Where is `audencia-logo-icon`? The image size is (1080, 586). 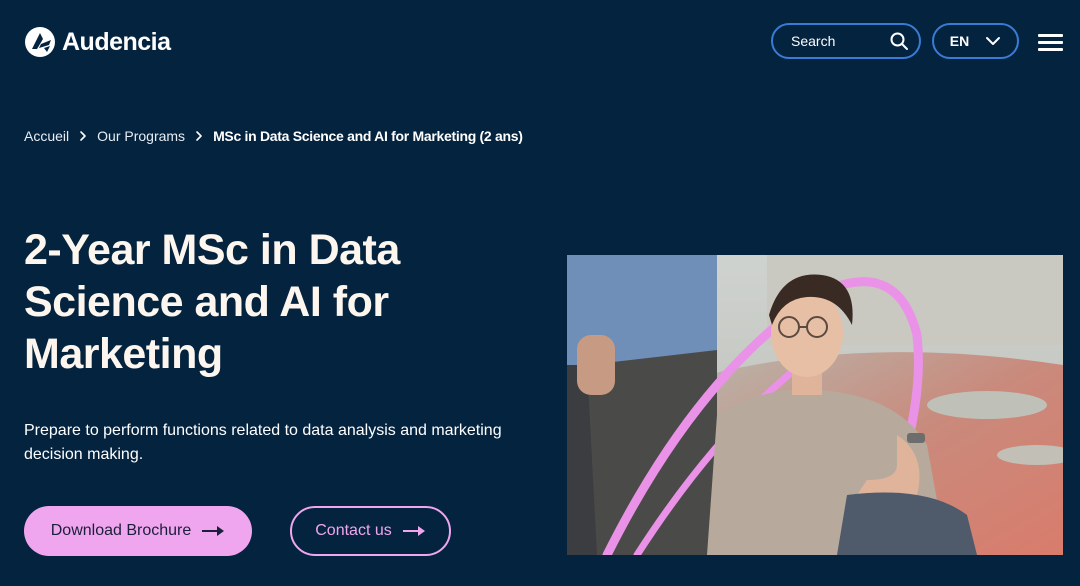 audencia-logo-icon is located at coordinates (40, 42).